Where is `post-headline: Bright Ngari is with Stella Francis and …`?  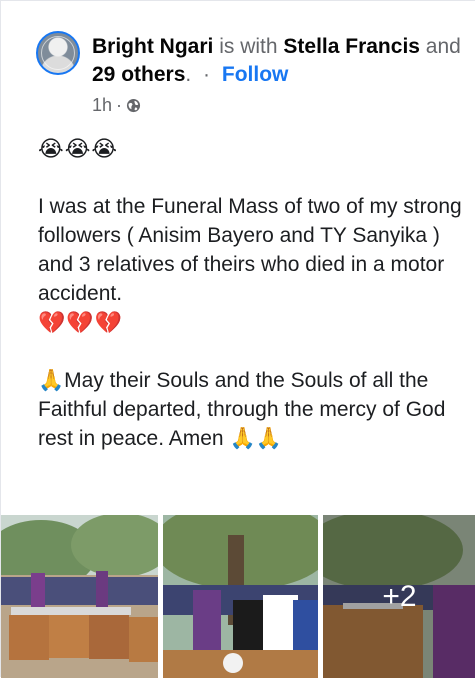
post-headline: Bright Ngari is with Stella Francis and … is located at coordinates (276, 60).